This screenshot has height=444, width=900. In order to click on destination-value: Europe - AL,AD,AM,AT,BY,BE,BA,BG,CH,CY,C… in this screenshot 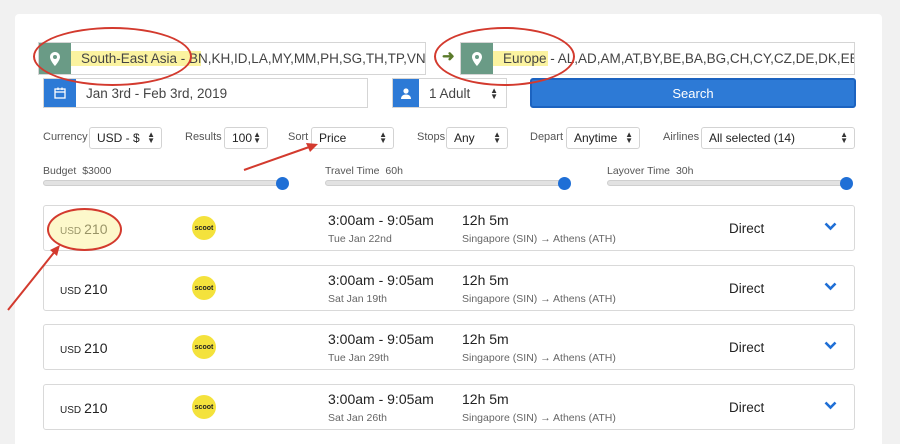, I will do `click(673, 58)`.